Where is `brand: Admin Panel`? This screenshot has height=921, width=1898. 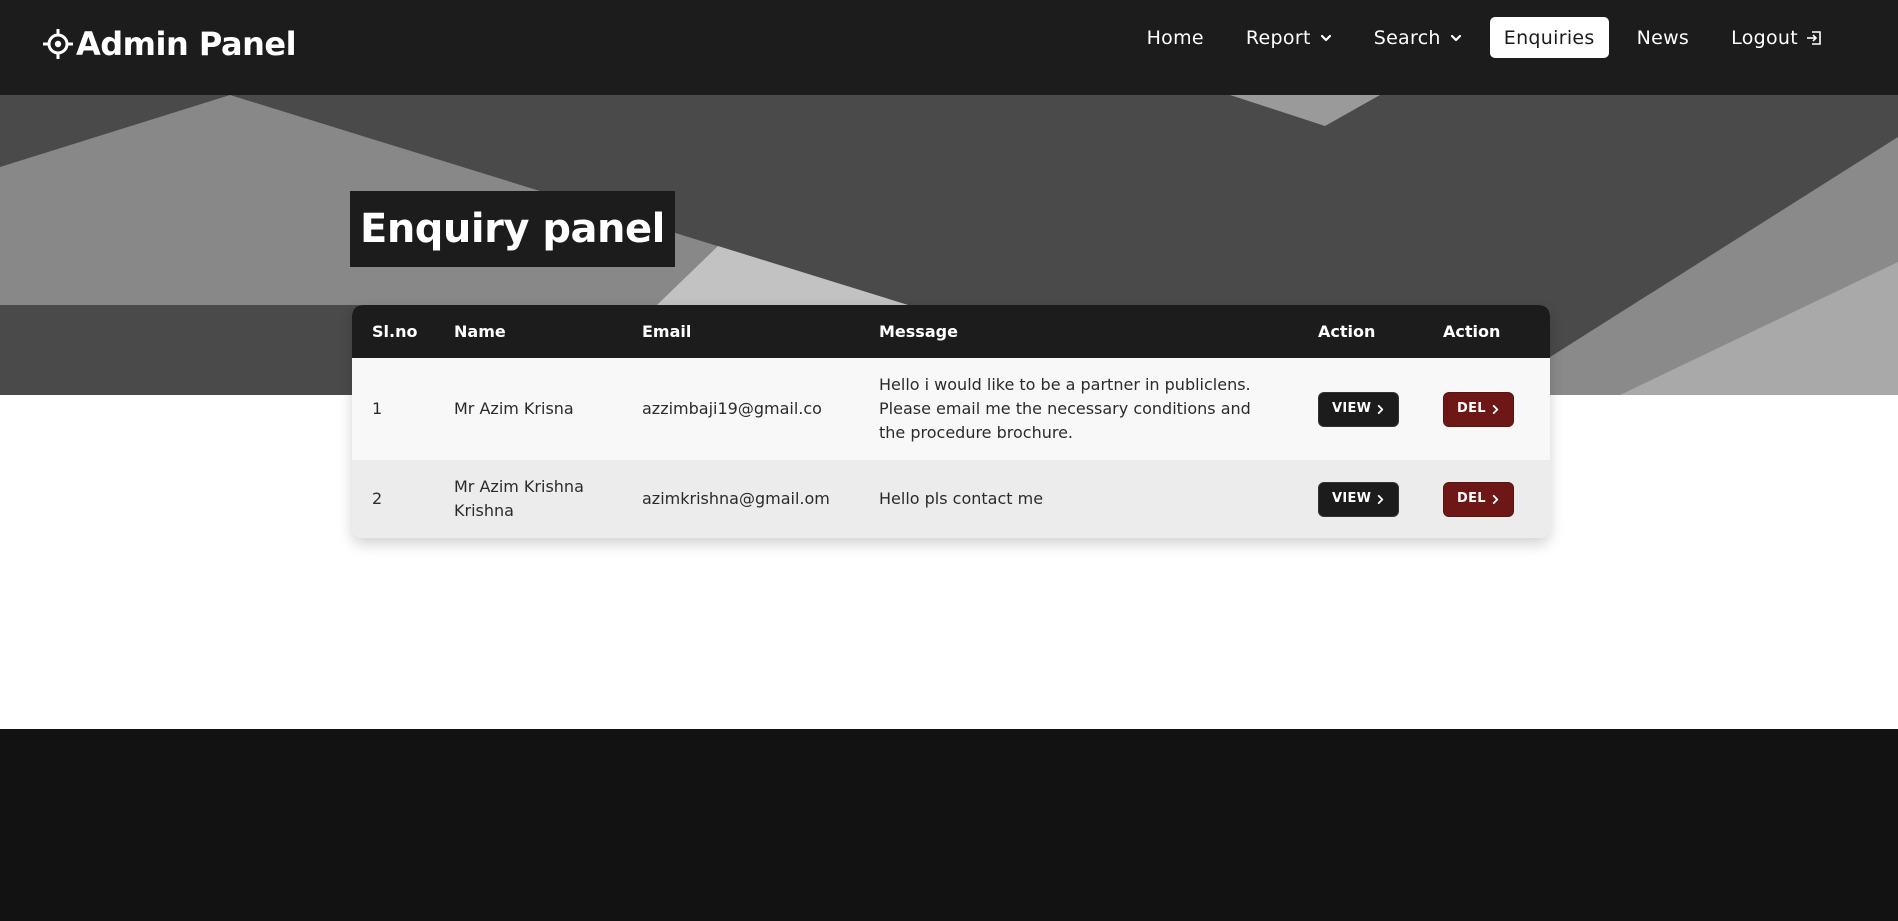 brand: Admin Panel is located at coordinates (169, 44).